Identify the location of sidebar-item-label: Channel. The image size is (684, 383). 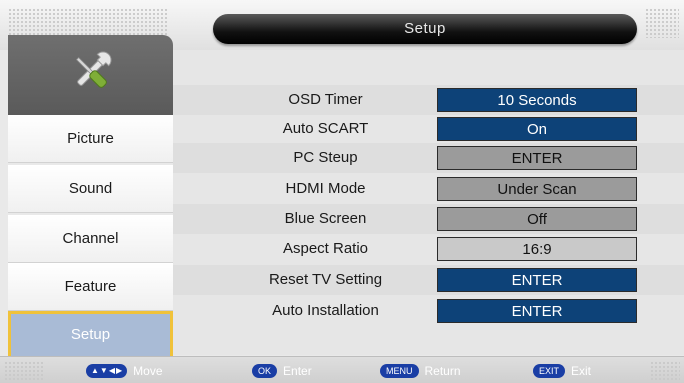
(90, 238).